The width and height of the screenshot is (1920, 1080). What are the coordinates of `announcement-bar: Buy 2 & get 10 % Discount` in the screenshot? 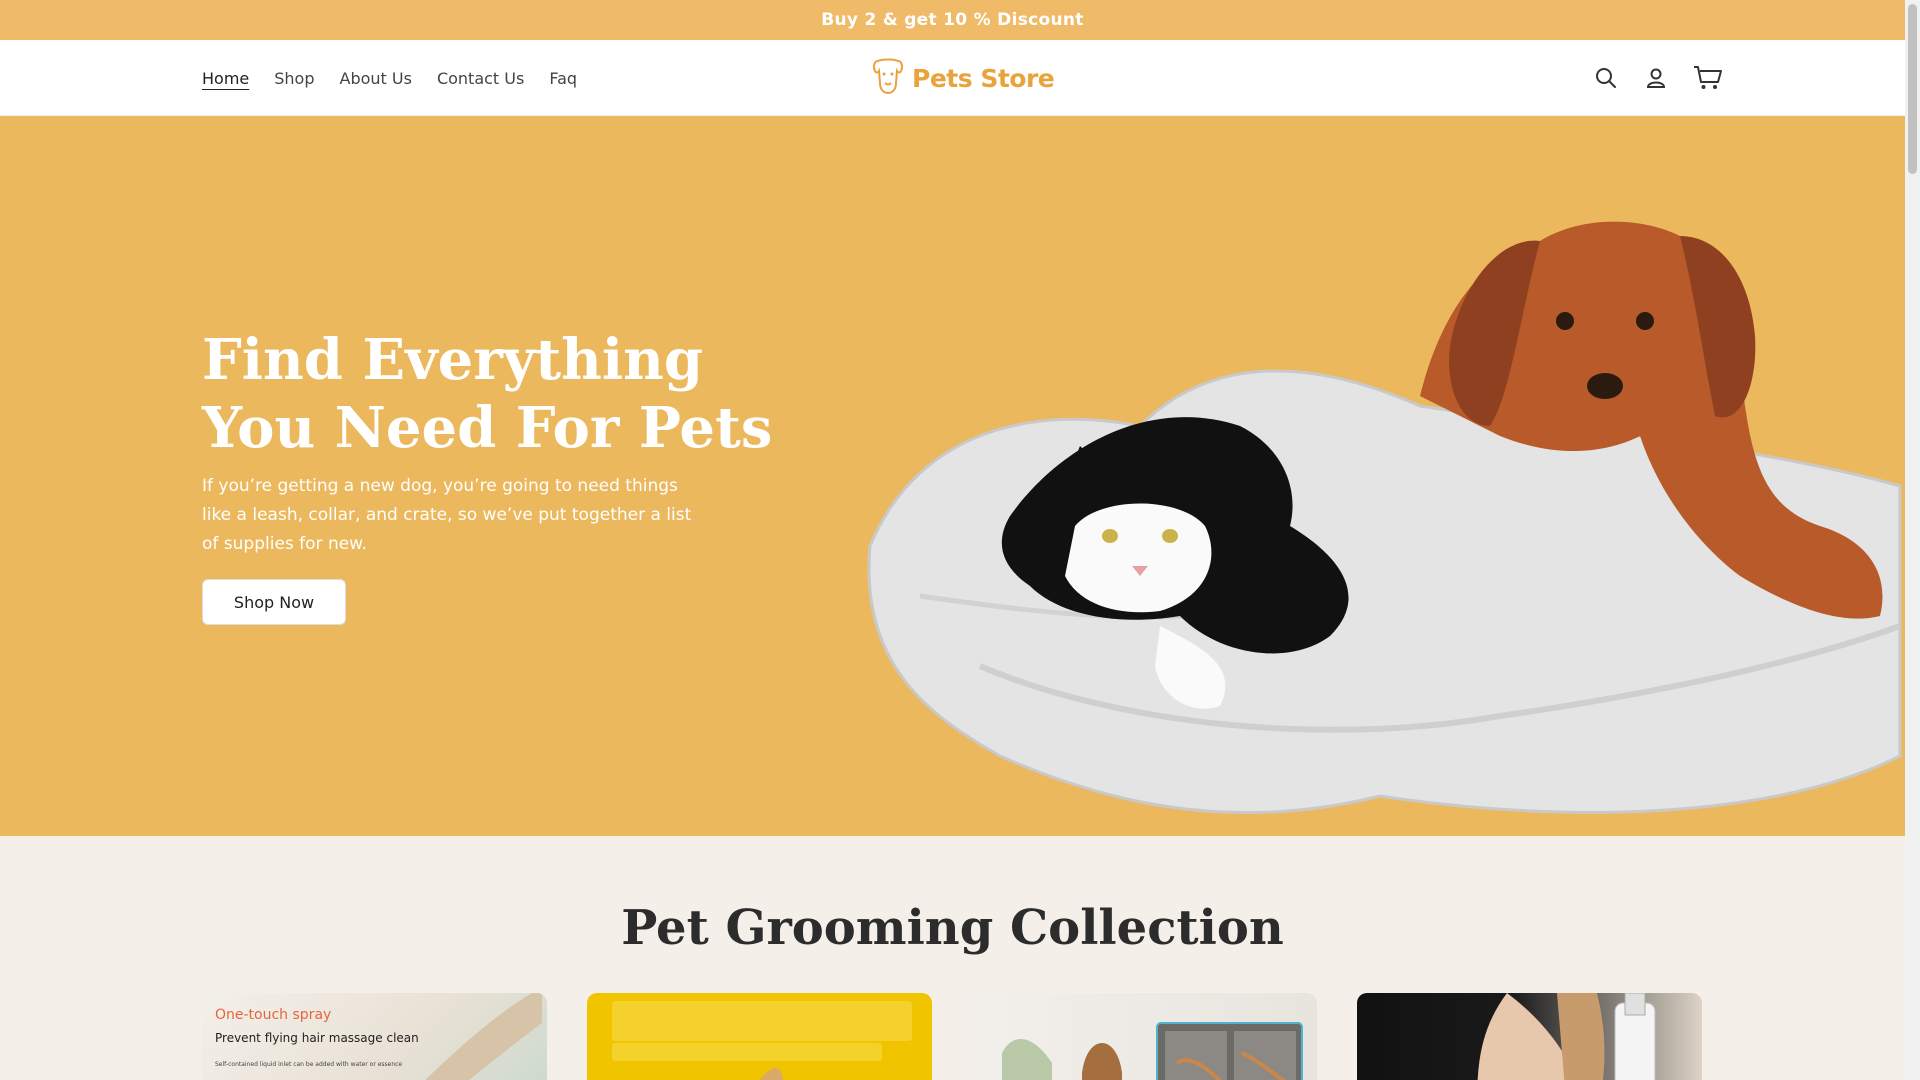 It's located at (952, 20).